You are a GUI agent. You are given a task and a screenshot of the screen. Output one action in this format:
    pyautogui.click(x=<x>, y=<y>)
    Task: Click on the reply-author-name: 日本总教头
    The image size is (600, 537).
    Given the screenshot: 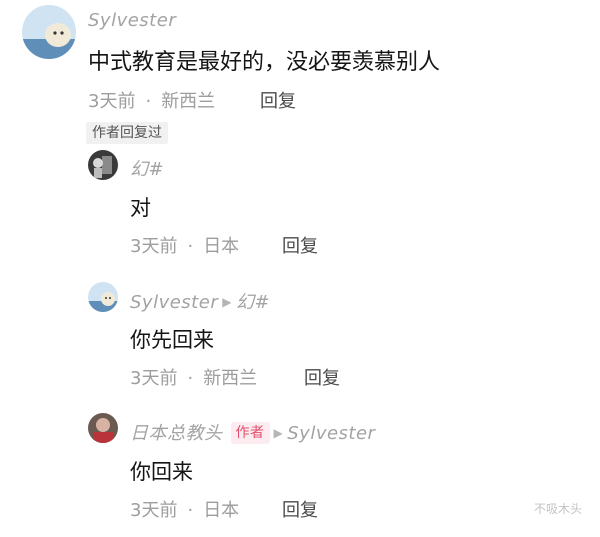 What is the action you would take?
    pyautogui.click(x=176, y=433)
    